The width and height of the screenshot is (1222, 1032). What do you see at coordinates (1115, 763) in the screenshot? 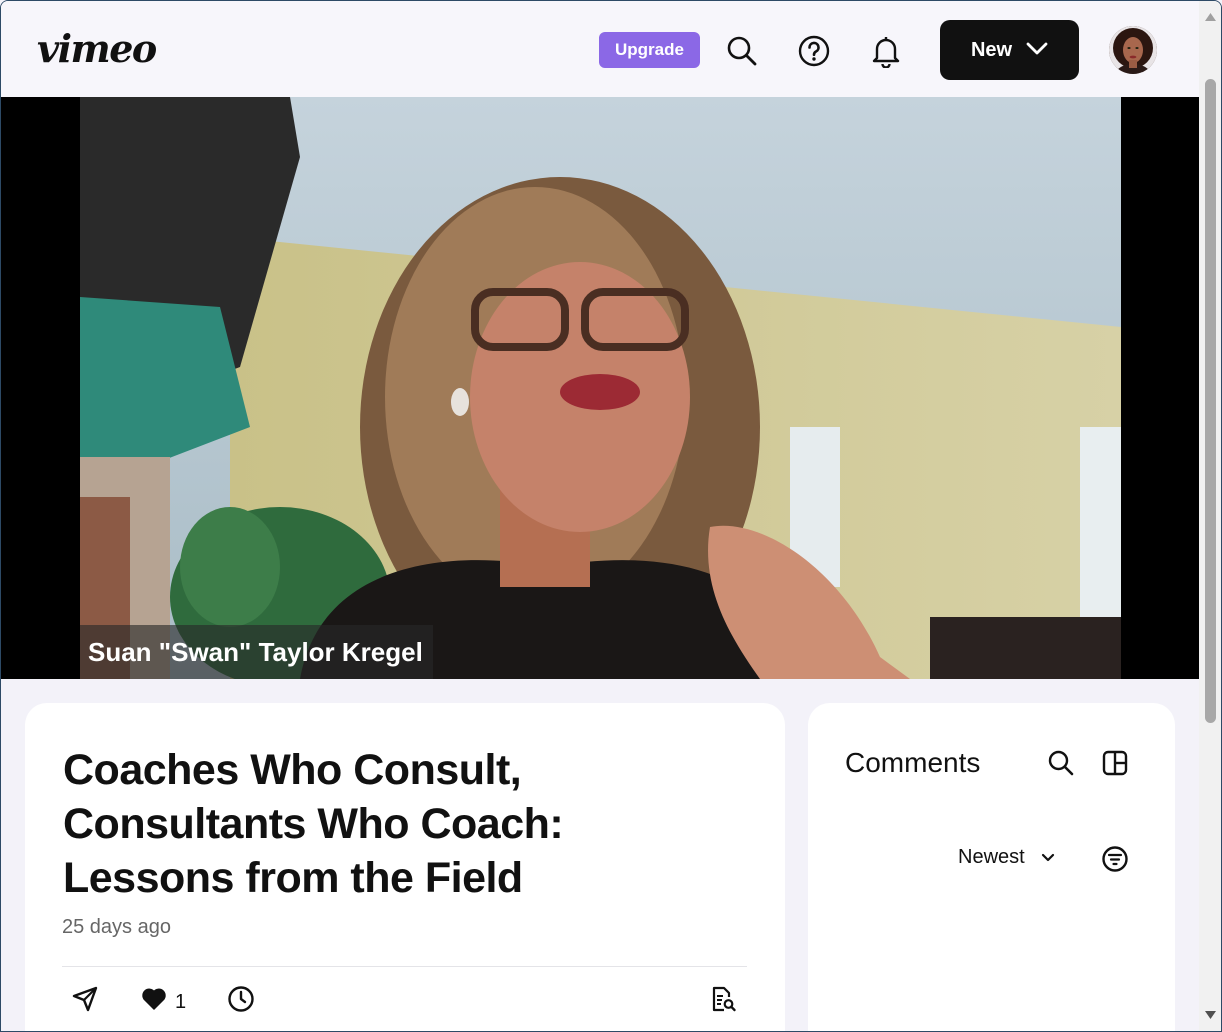
I see `layout-panel-icon` at bounding box center [1115, 763].